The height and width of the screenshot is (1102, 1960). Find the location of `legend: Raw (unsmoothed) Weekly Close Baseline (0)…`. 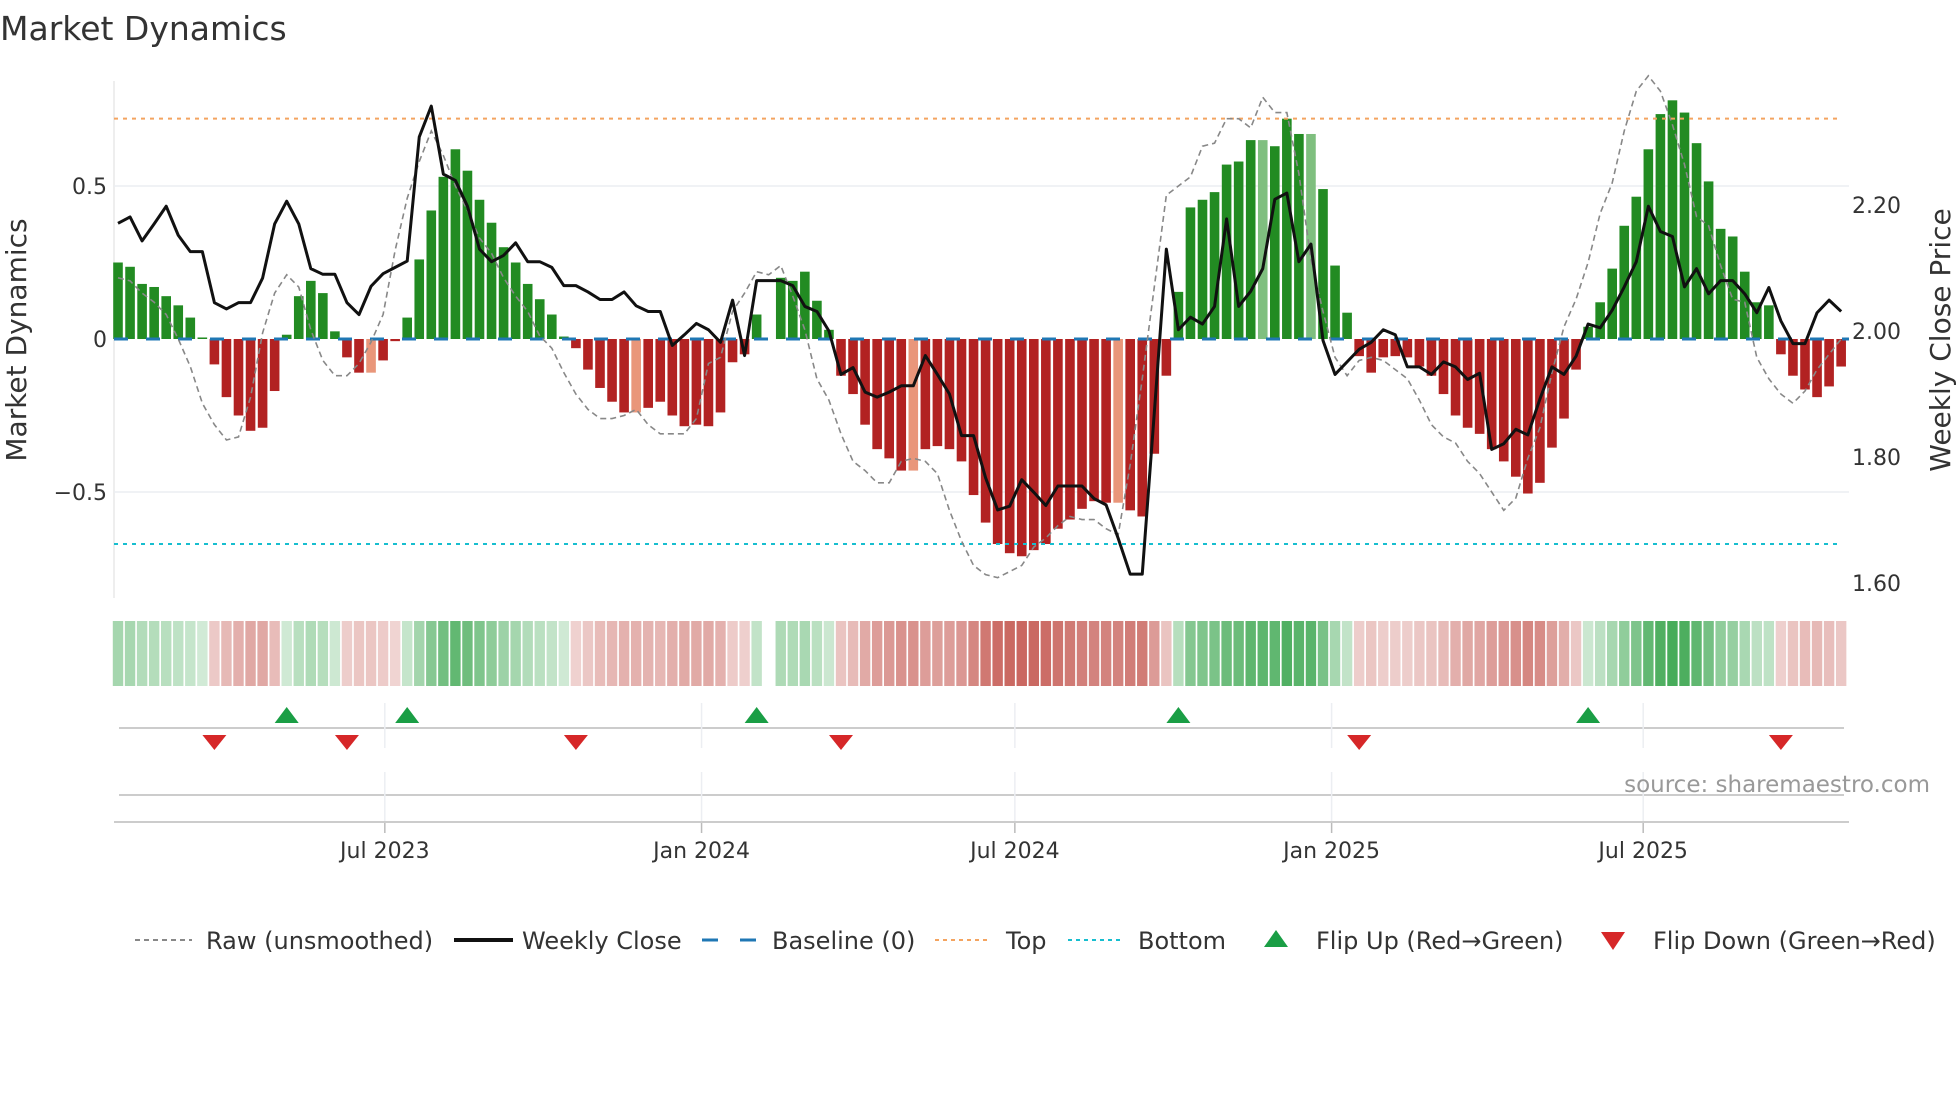

legend: Raw (unsmoothed) Weekly Close Baseline (0)… is located at coordinates (1035, 941).